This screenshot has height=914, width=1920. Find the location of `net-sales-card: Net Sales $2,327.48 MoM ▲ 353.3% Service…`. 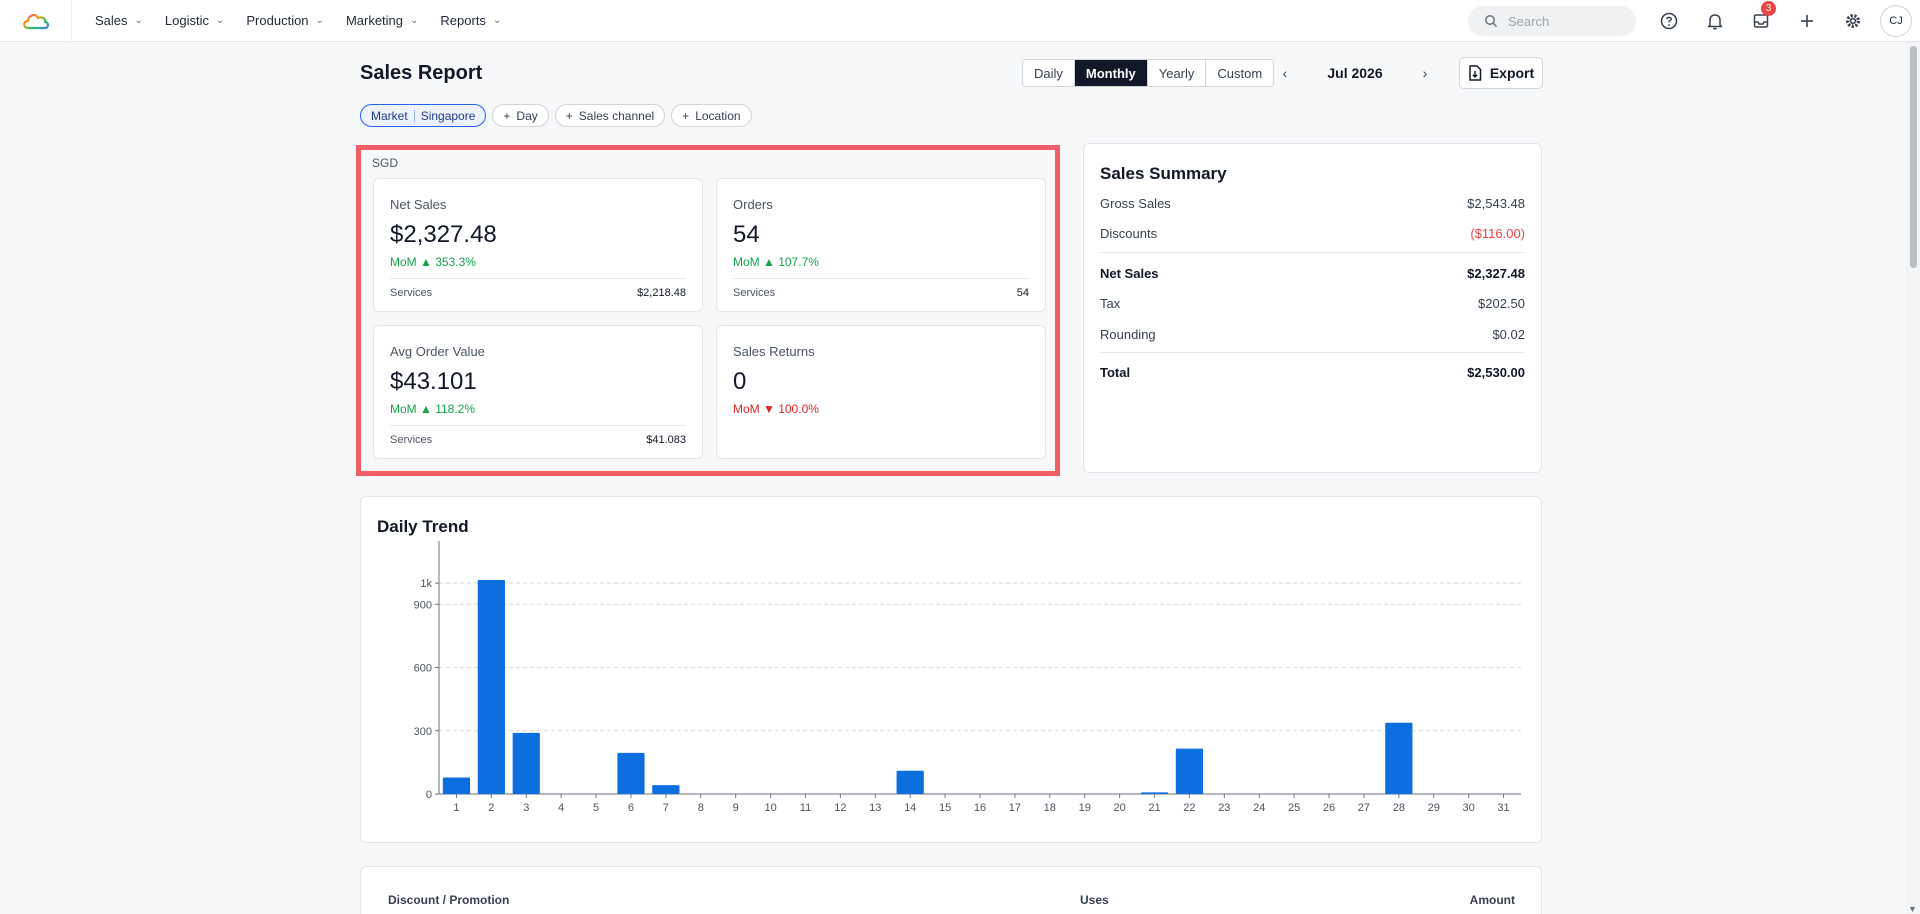

net-sales-card: Net Sales $2,327.48 MoM ▲ 353.3% Service… is located at coordinates (538, 245).